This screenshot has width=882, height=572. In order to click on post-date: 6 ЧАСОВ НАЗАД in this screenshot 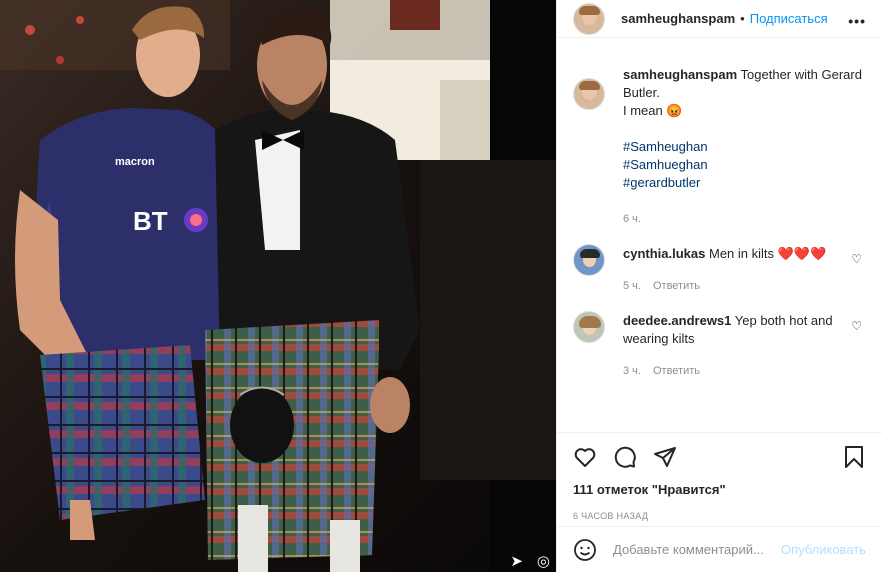, I will do `click(719, 516)`.